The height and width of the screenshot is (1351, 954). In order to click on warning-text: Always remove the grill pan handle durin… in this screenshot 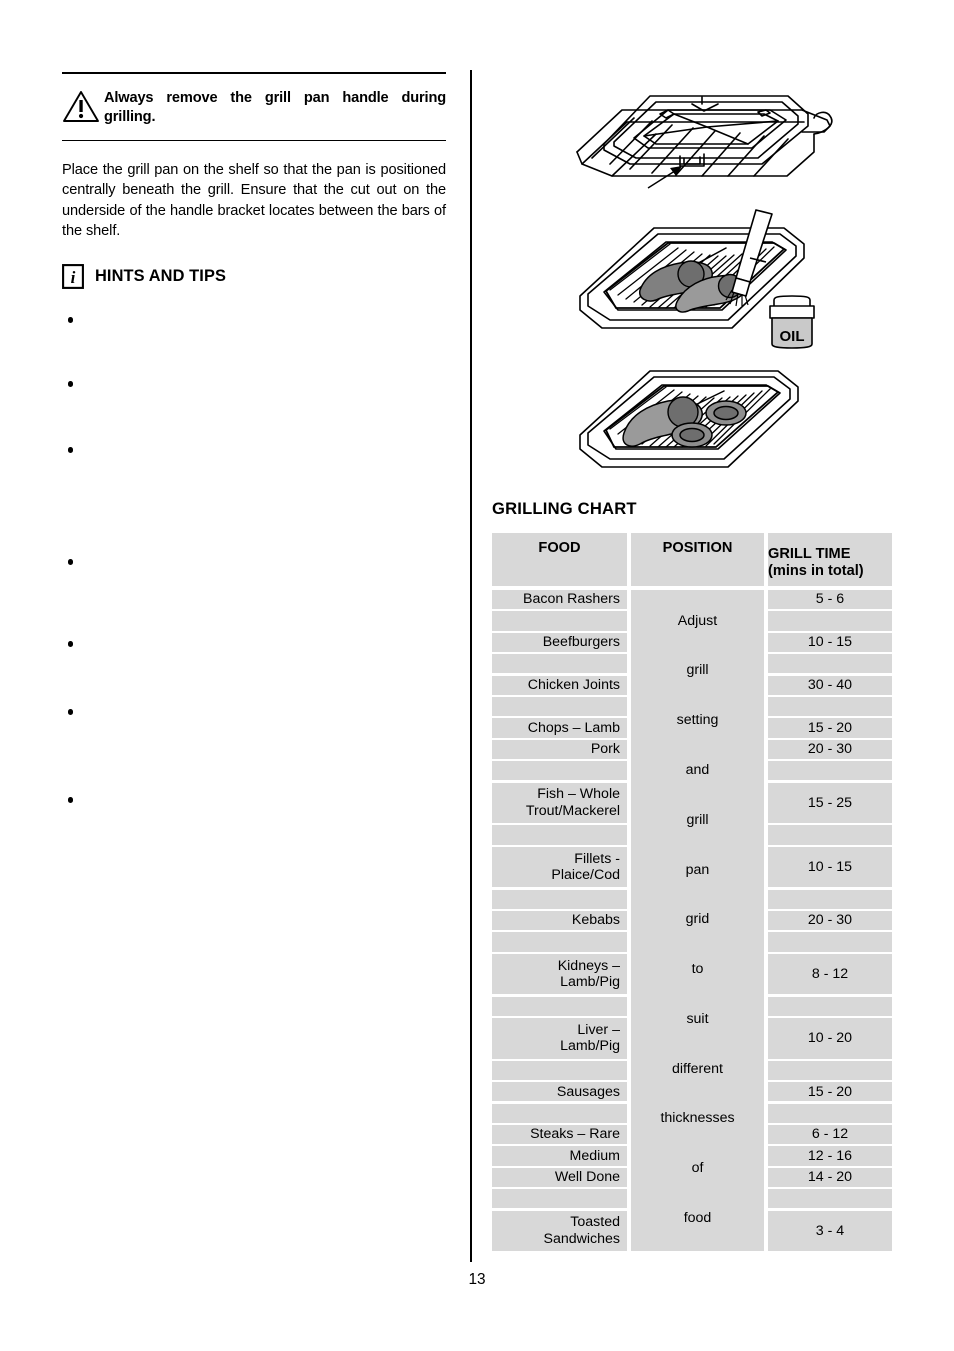, I will do `click(275, 107)`.